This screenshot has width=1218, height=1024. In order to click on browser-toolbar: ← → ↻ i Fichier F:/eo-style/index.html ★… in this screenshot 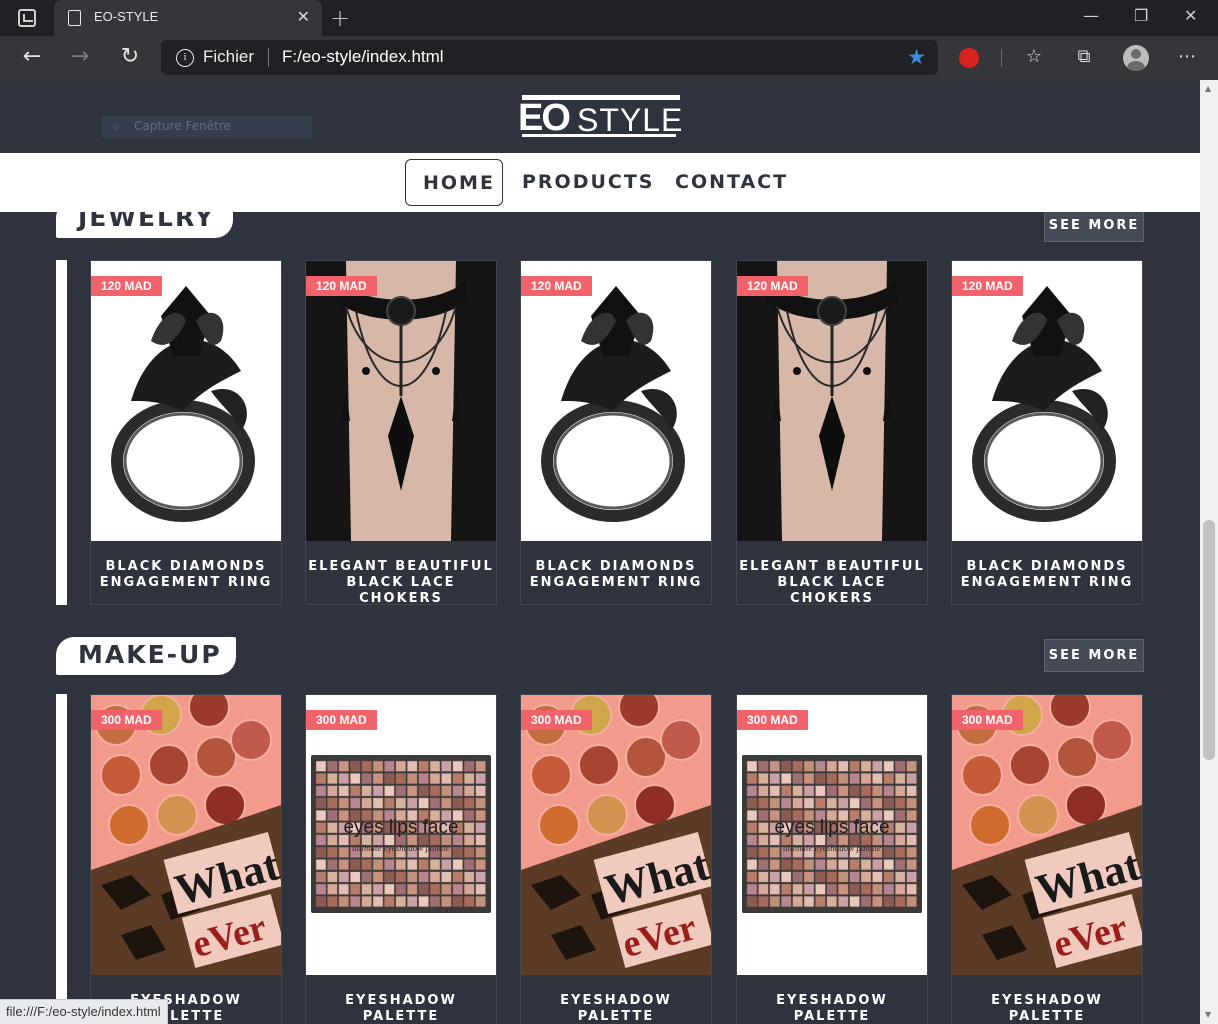, I will do `click(609, 58)`.